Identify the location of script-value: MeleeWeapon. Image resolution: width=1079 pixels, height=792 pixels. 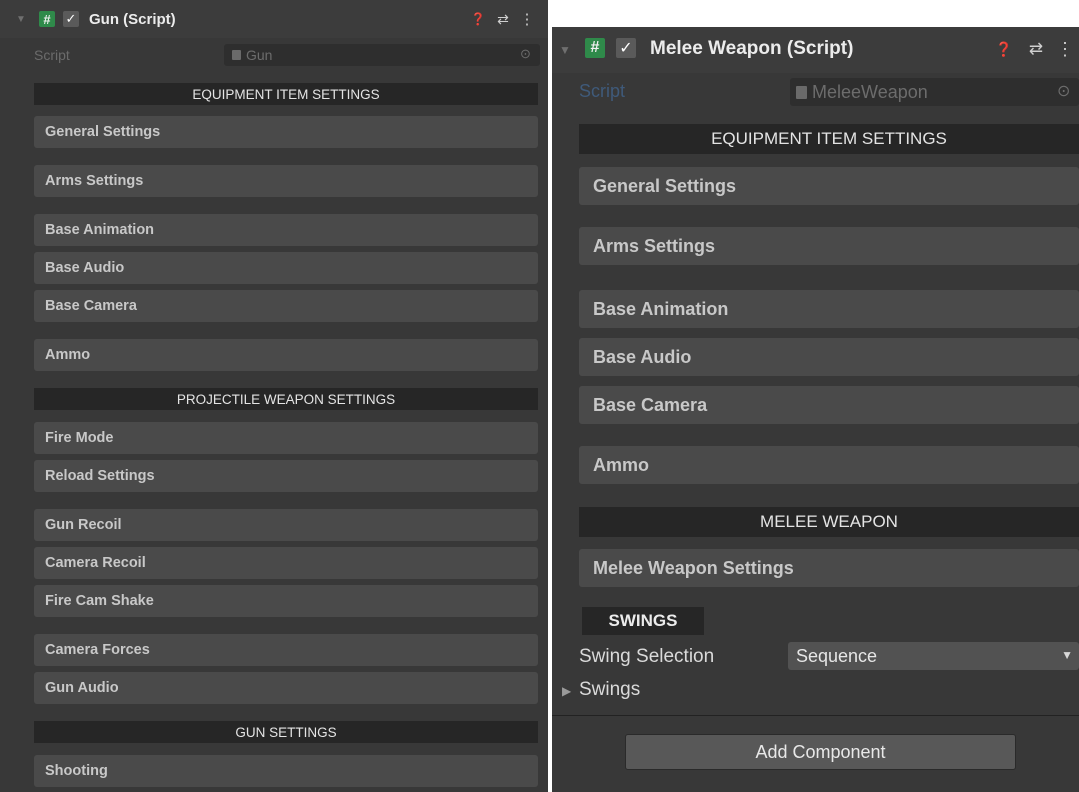
(870, 91).